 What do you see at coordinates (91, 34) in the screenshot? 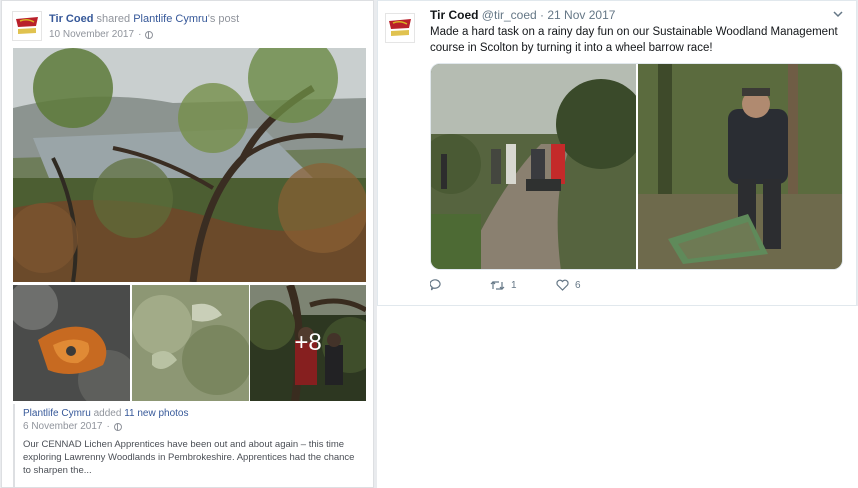
I see `post-date: 10 November 2017` at bounding box center [91, 34].